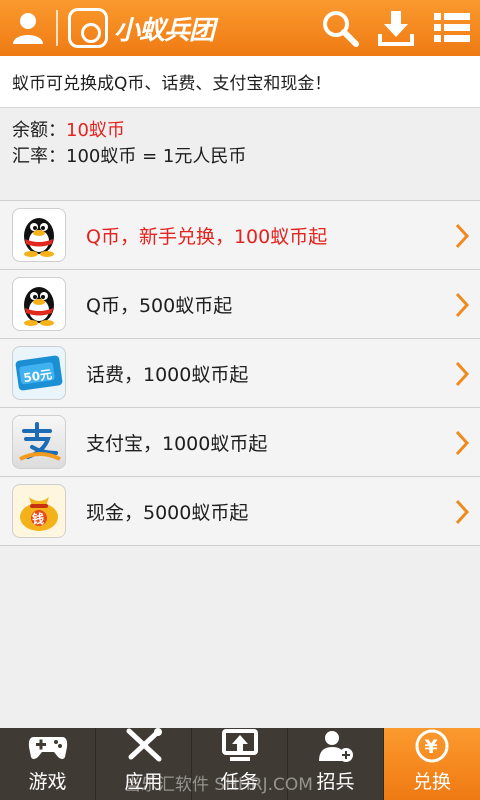 Image resolution: width=480 pixels, height=800 pixels. Describe the element at coordinates (240, 28) in the screenshot. I see `top-bar: 小蚁兵团` at that location.